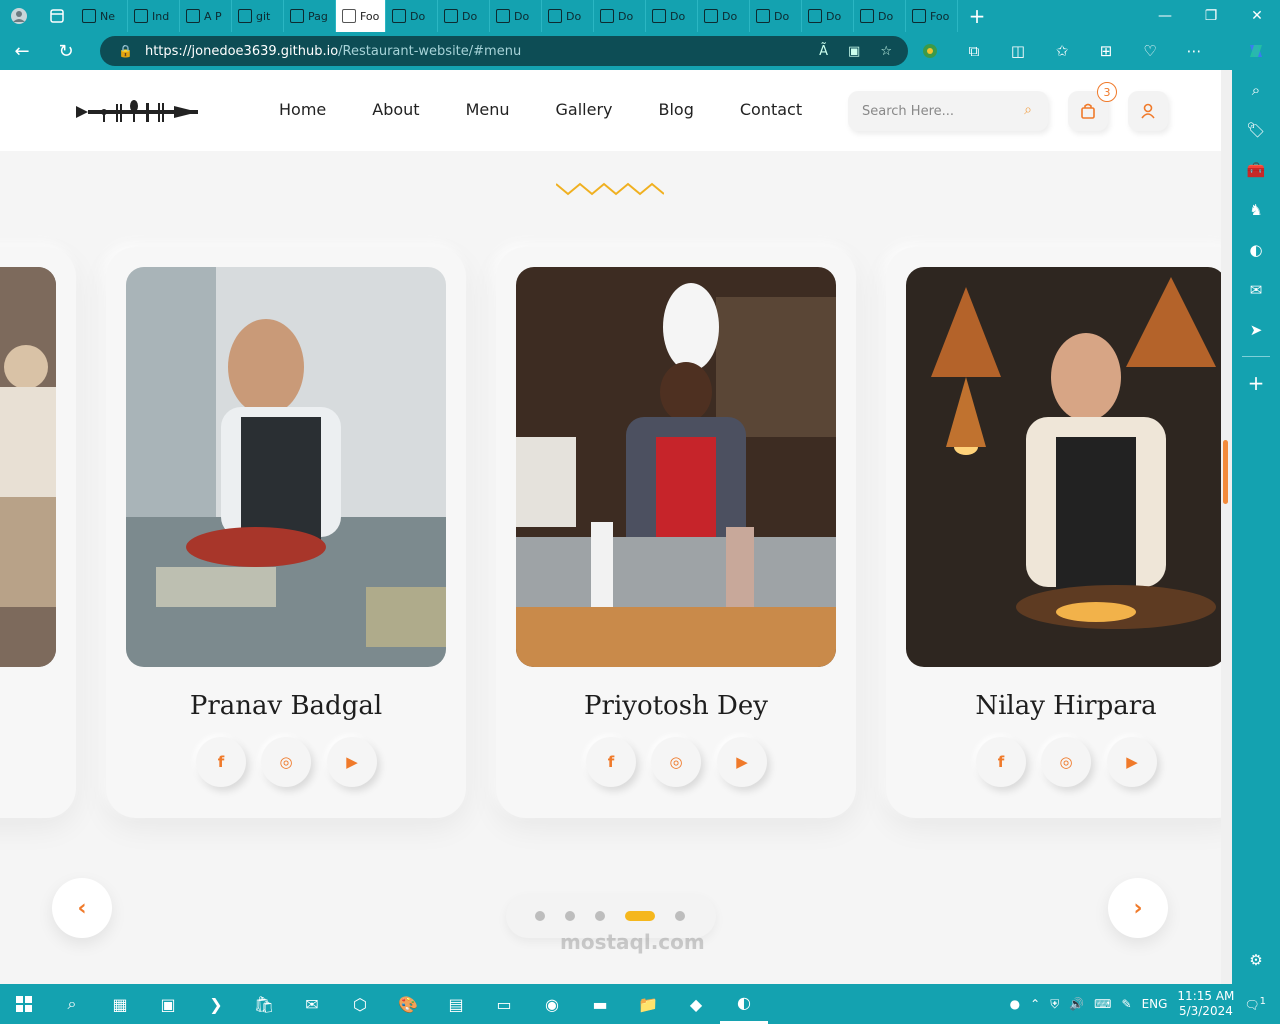 Image resolution: width=1280 pixels, height=1024 pixels. I want to click on collections-icon: ⊞, so click(1106, 51).